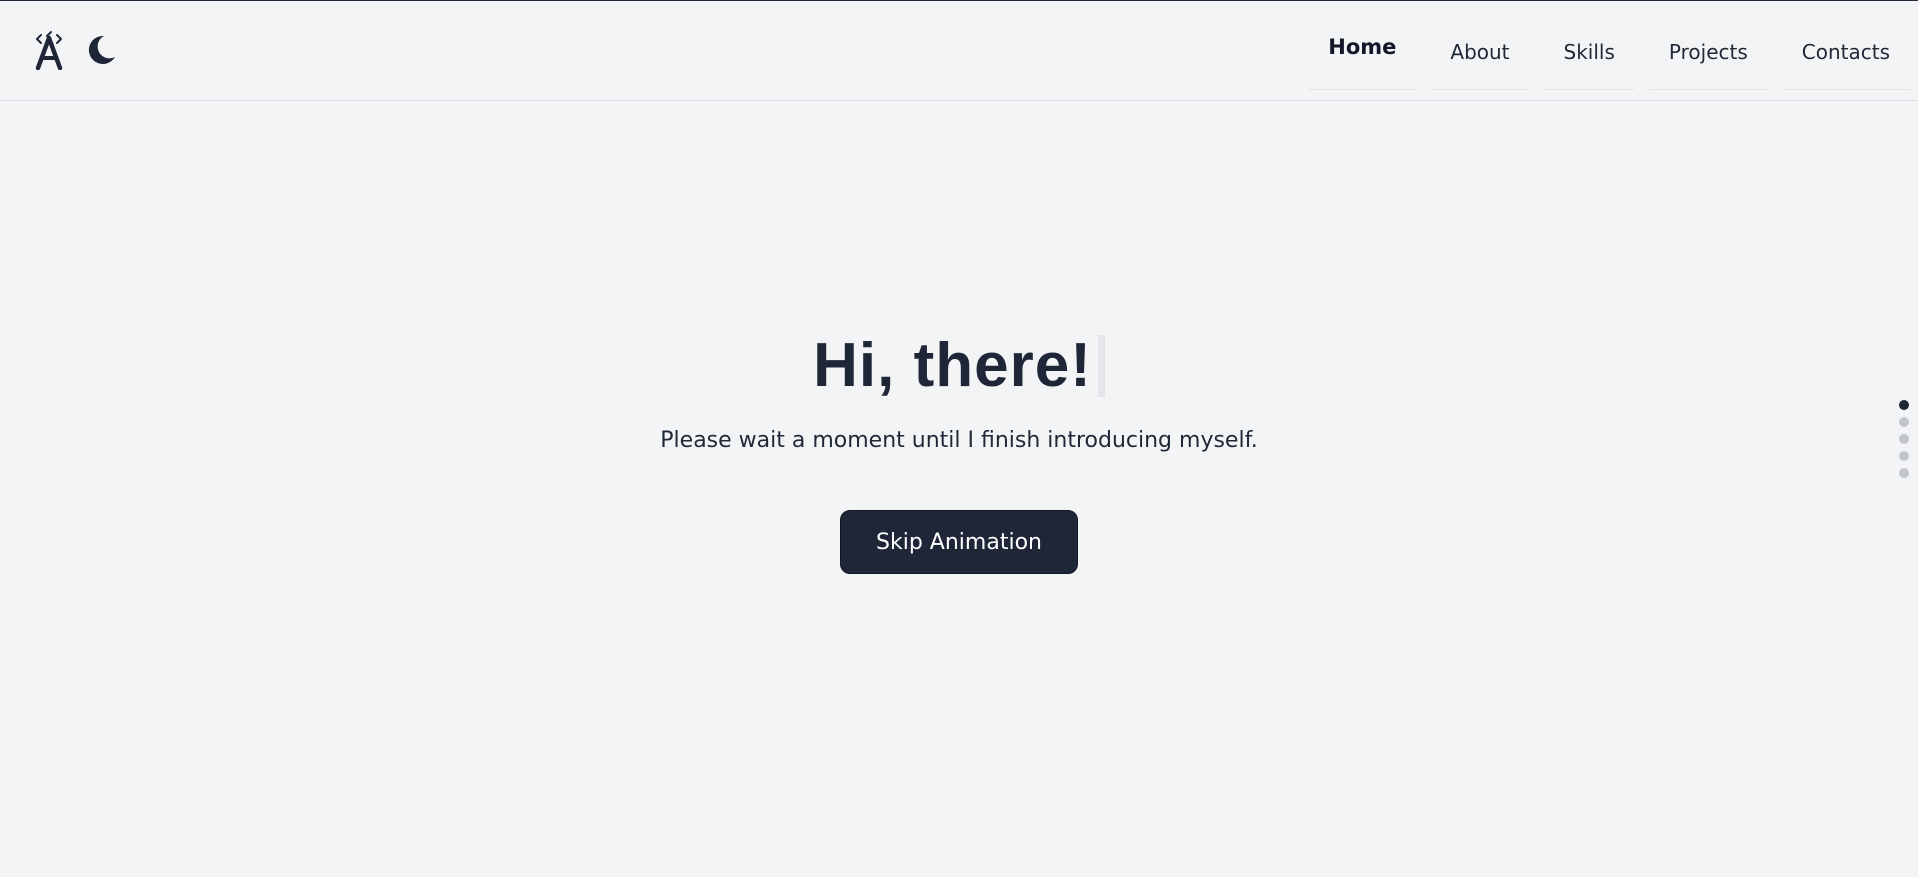 This screenshot has height=877, width=1918. Describe the element at coordinates (49, 50) in the screenshot. I see `logo-icon` at that location.